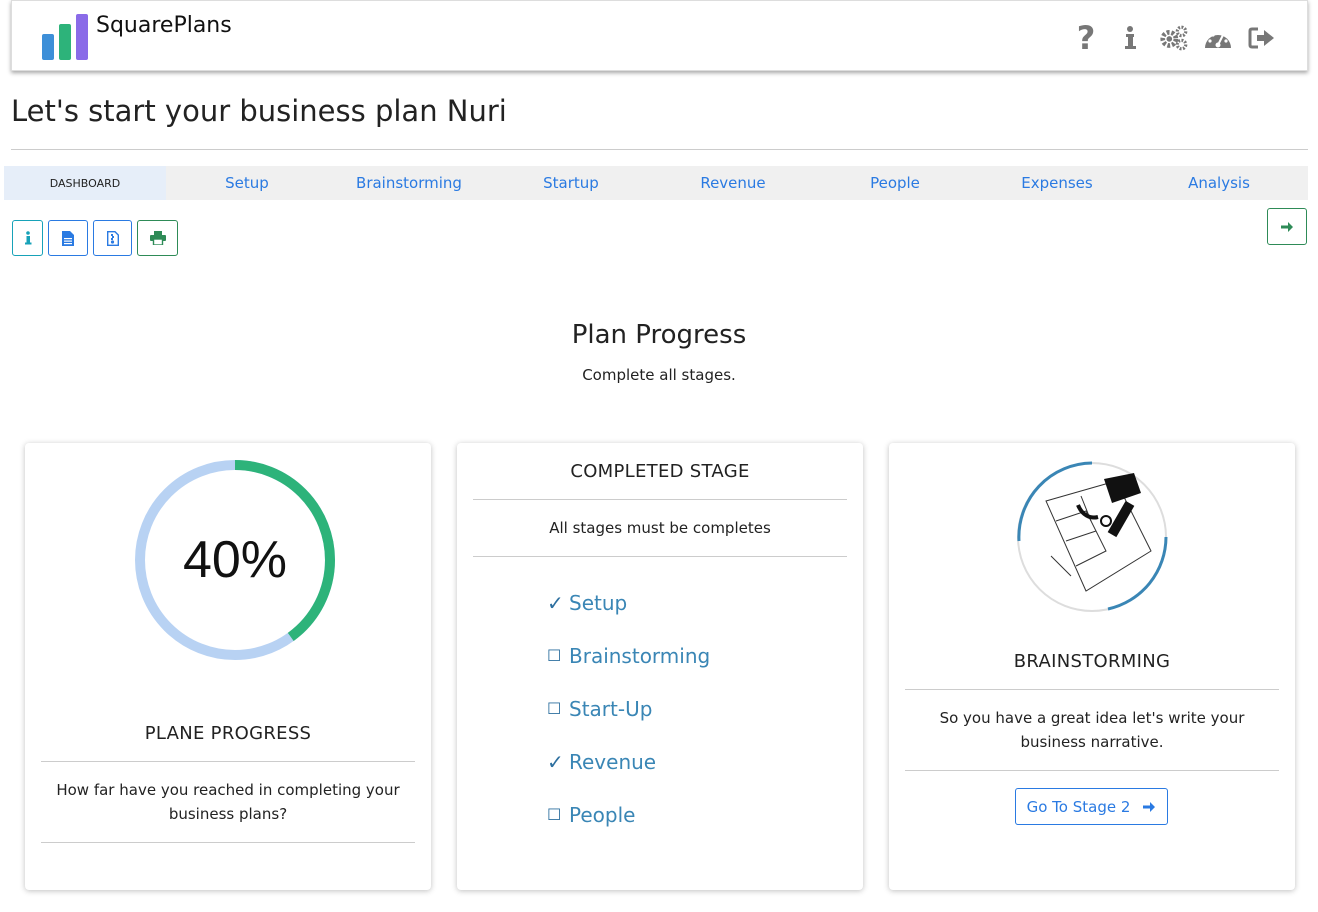 The height and width of the screenshot is (912, 1318). What do you see at coordinates (228, 733) in the screenshot?
I see `card-title: PLANE PROGRESS` at bounding box center [228, 733].